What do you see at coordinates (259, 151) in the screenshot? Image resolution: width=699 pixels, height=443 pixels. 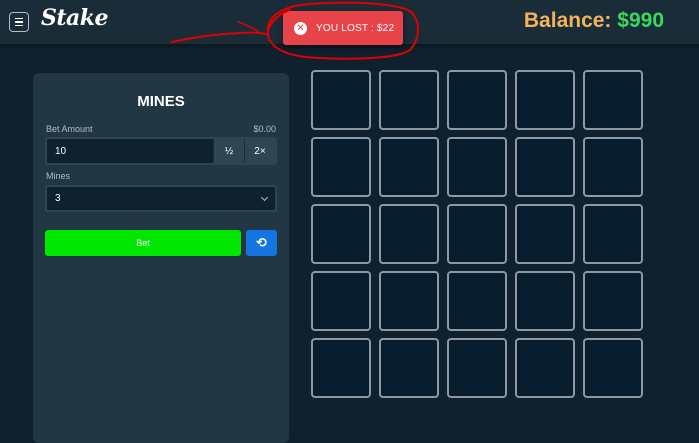 I see `double-bet-button: 2×` at bounding box center [259, 151].